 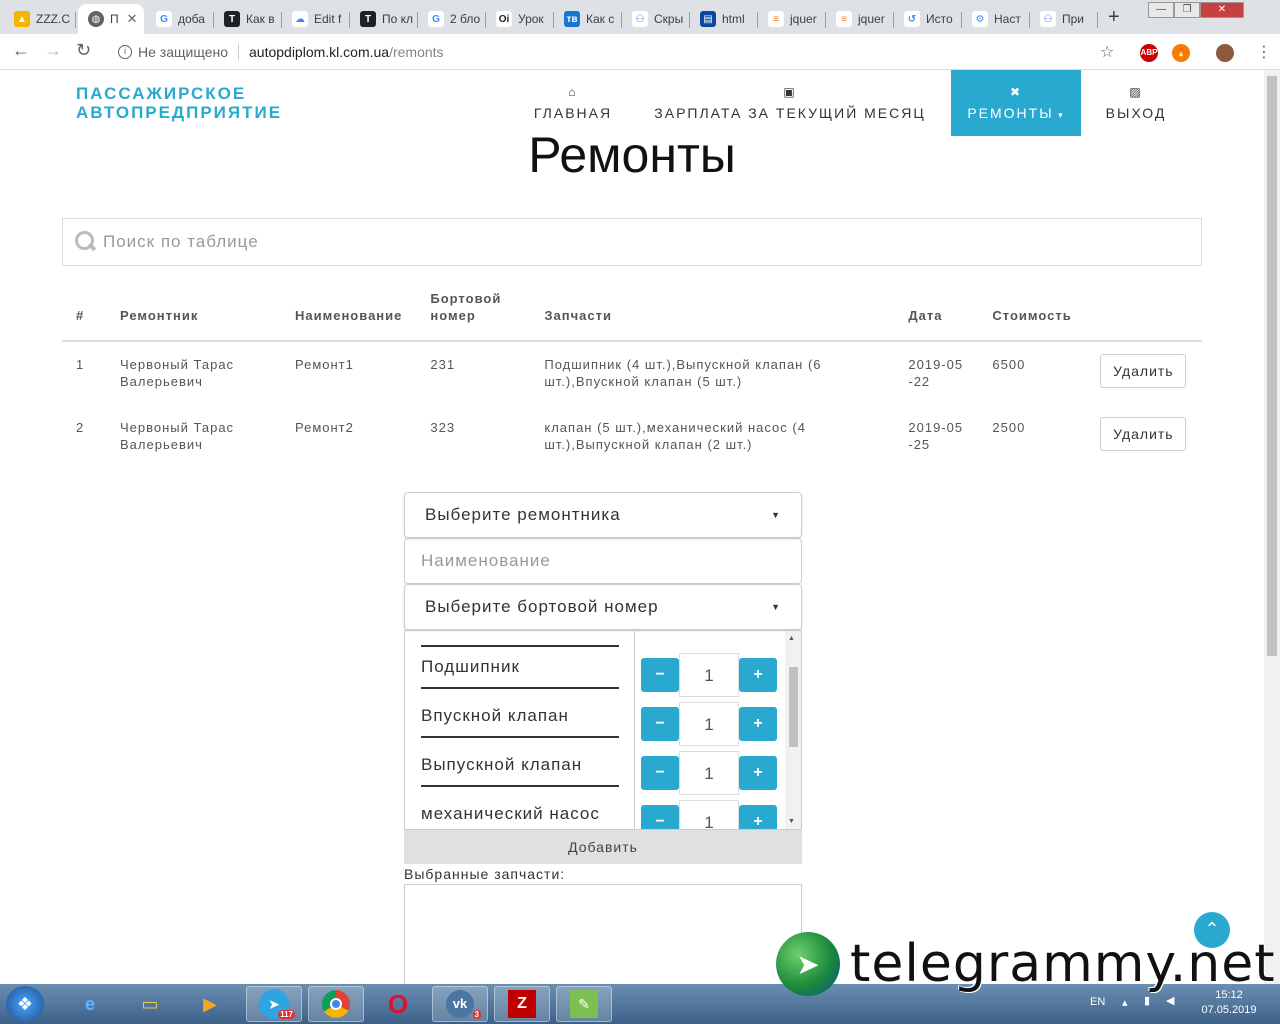 What do you see at coordinates (1187, 10) in the screenshot?
I see `maximize-button: ❐` at bounding box center [1187, 10].